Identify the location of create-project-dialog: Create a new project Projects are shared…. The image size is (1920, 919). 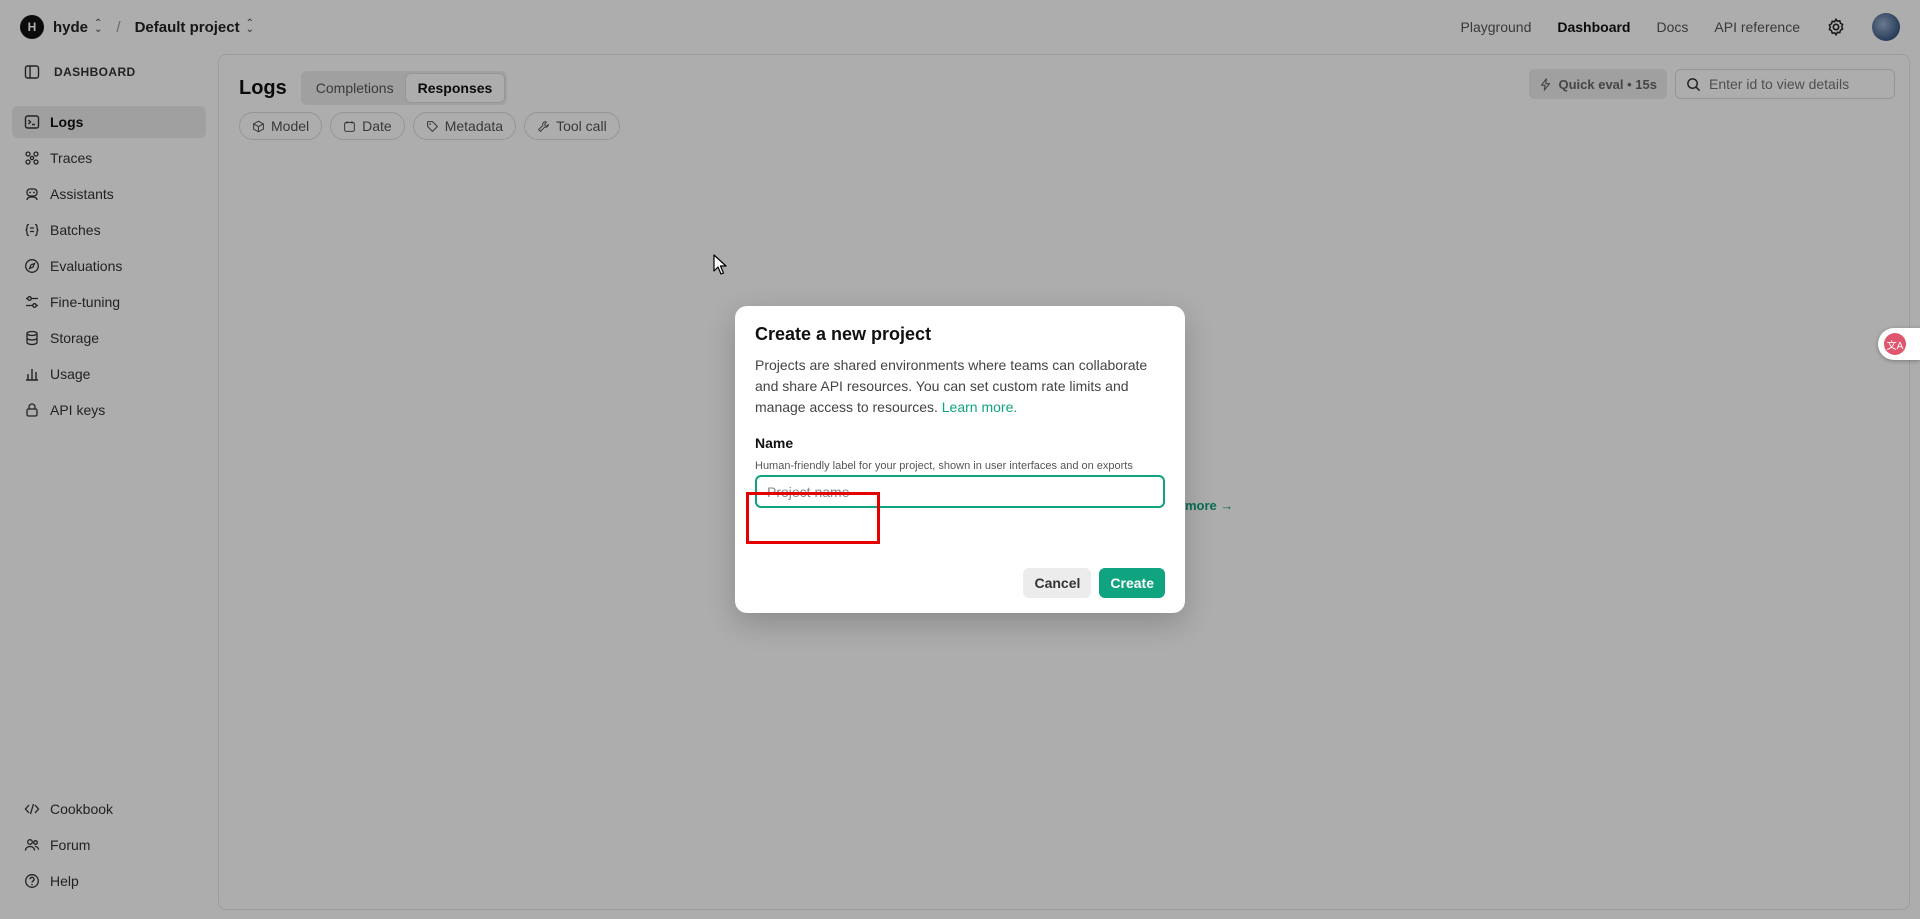
(960, 459).